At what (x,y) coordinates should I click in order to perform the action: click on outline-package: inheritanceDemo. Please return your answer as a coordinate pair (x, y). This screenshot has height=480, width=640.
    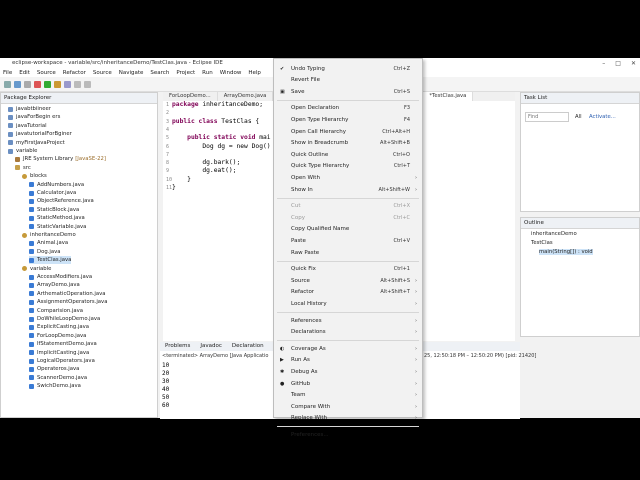
    Looking at the image, I should click on (554, 234).